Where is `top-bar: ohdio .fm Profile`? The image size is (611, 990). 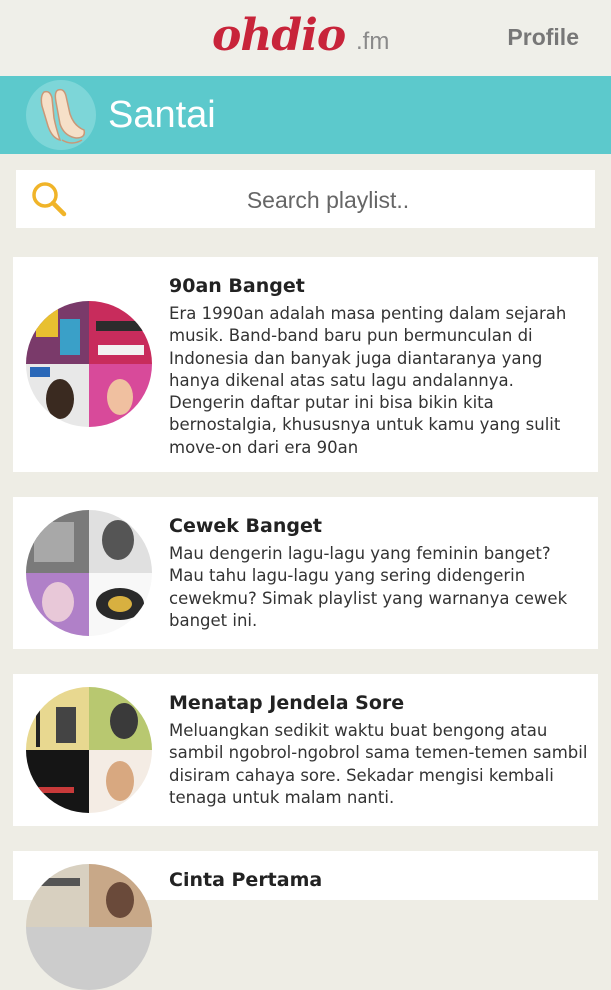
top-bar: ohdio .fm Profile is located at coordinates (305, 38).